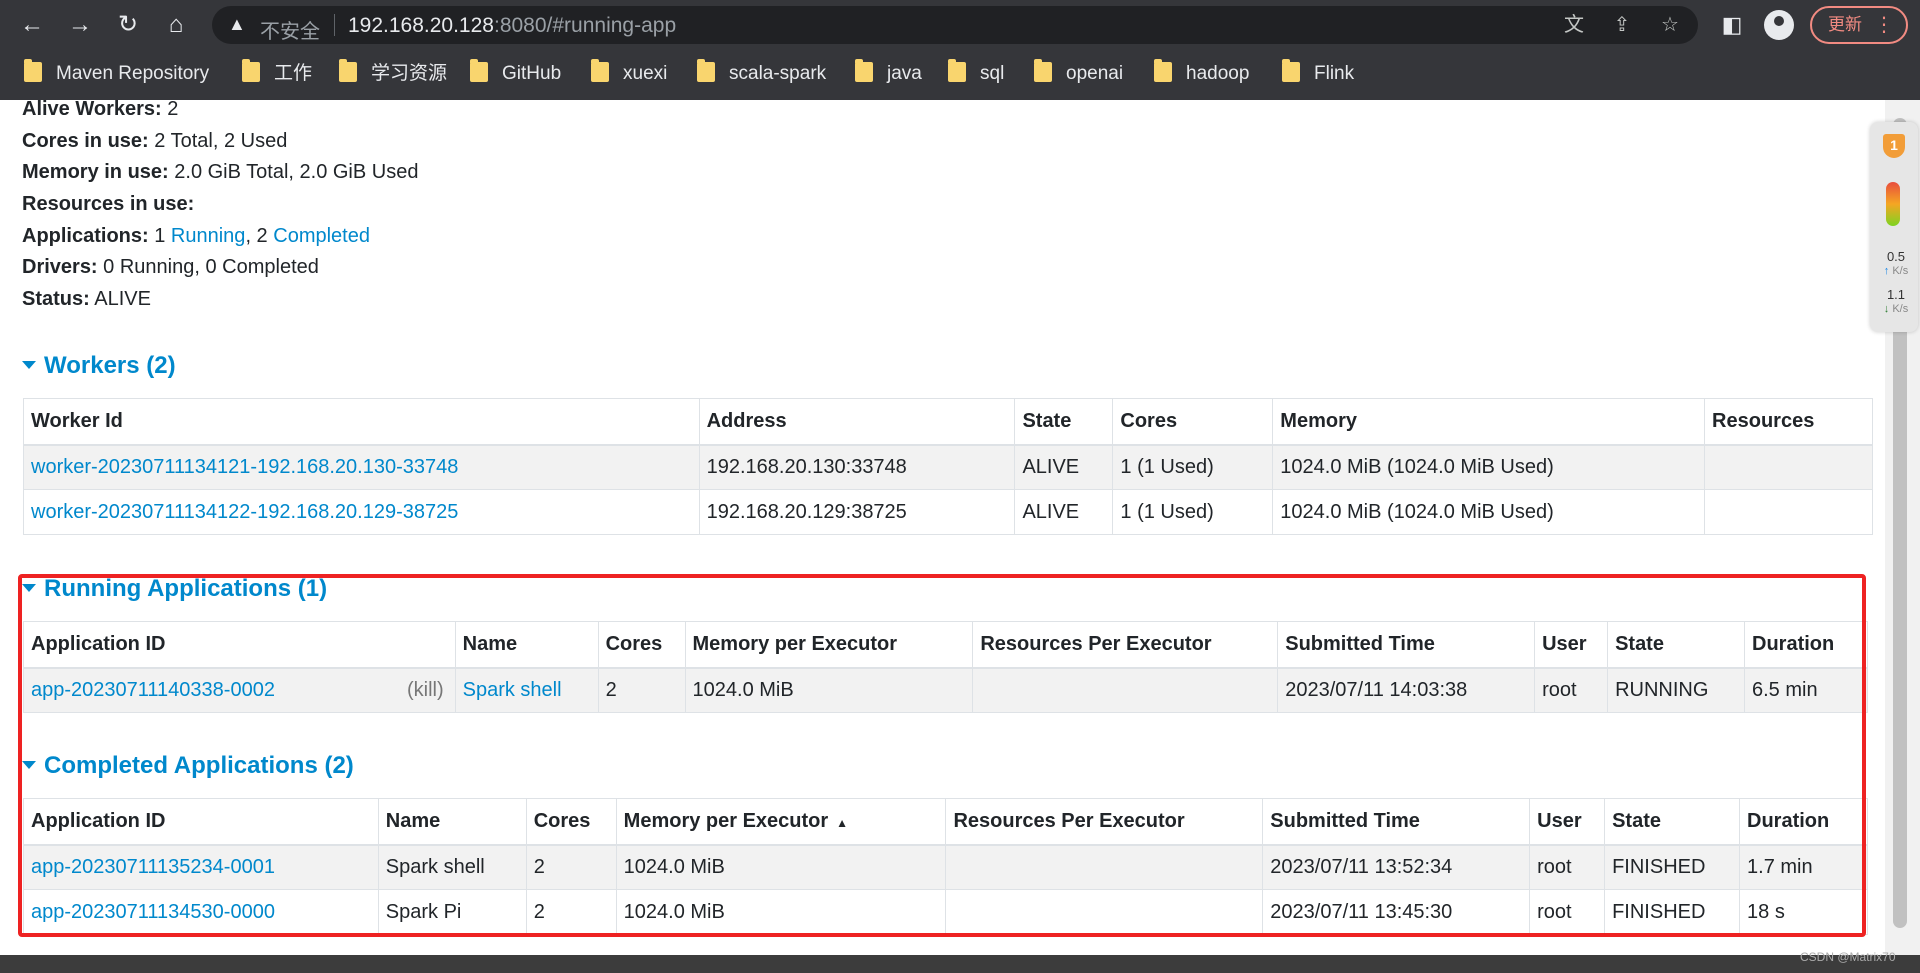 This screenshot has width=1920, height=973. What do you see at coordinates (1064, 512) in the screenshot?
I see `table-cell: ALIVE` at bounding box center [1064, 512].